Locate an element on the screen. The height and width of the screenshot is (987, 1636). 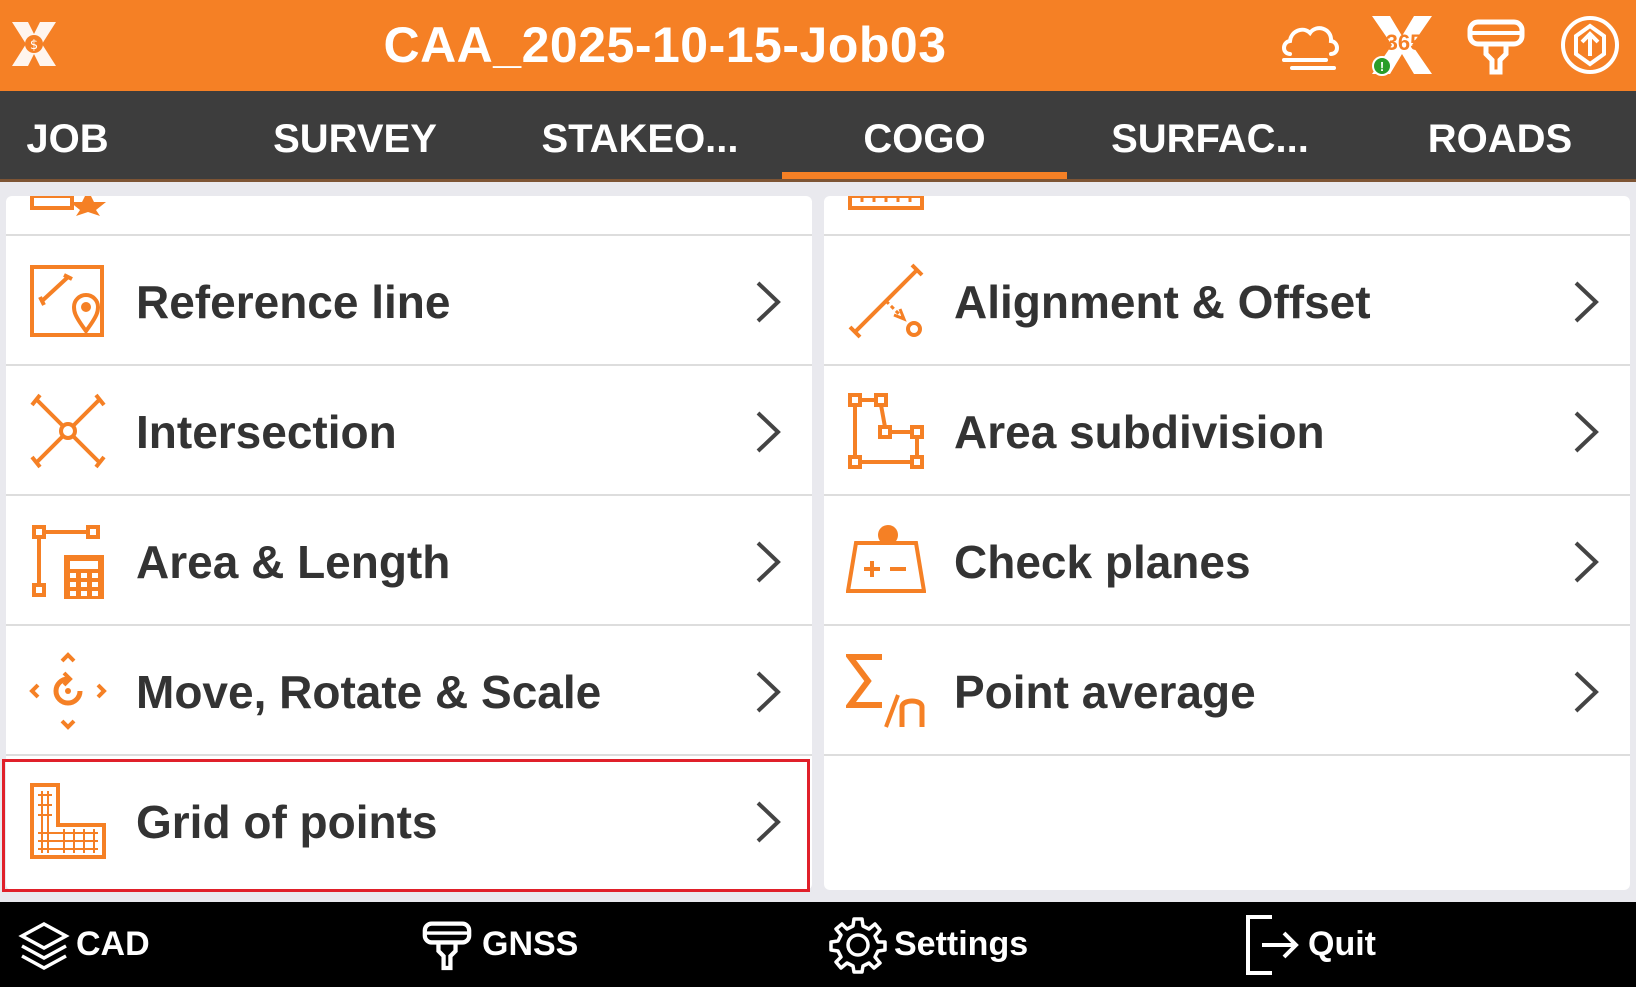
tab-divider is located at coordinates (818, 180).